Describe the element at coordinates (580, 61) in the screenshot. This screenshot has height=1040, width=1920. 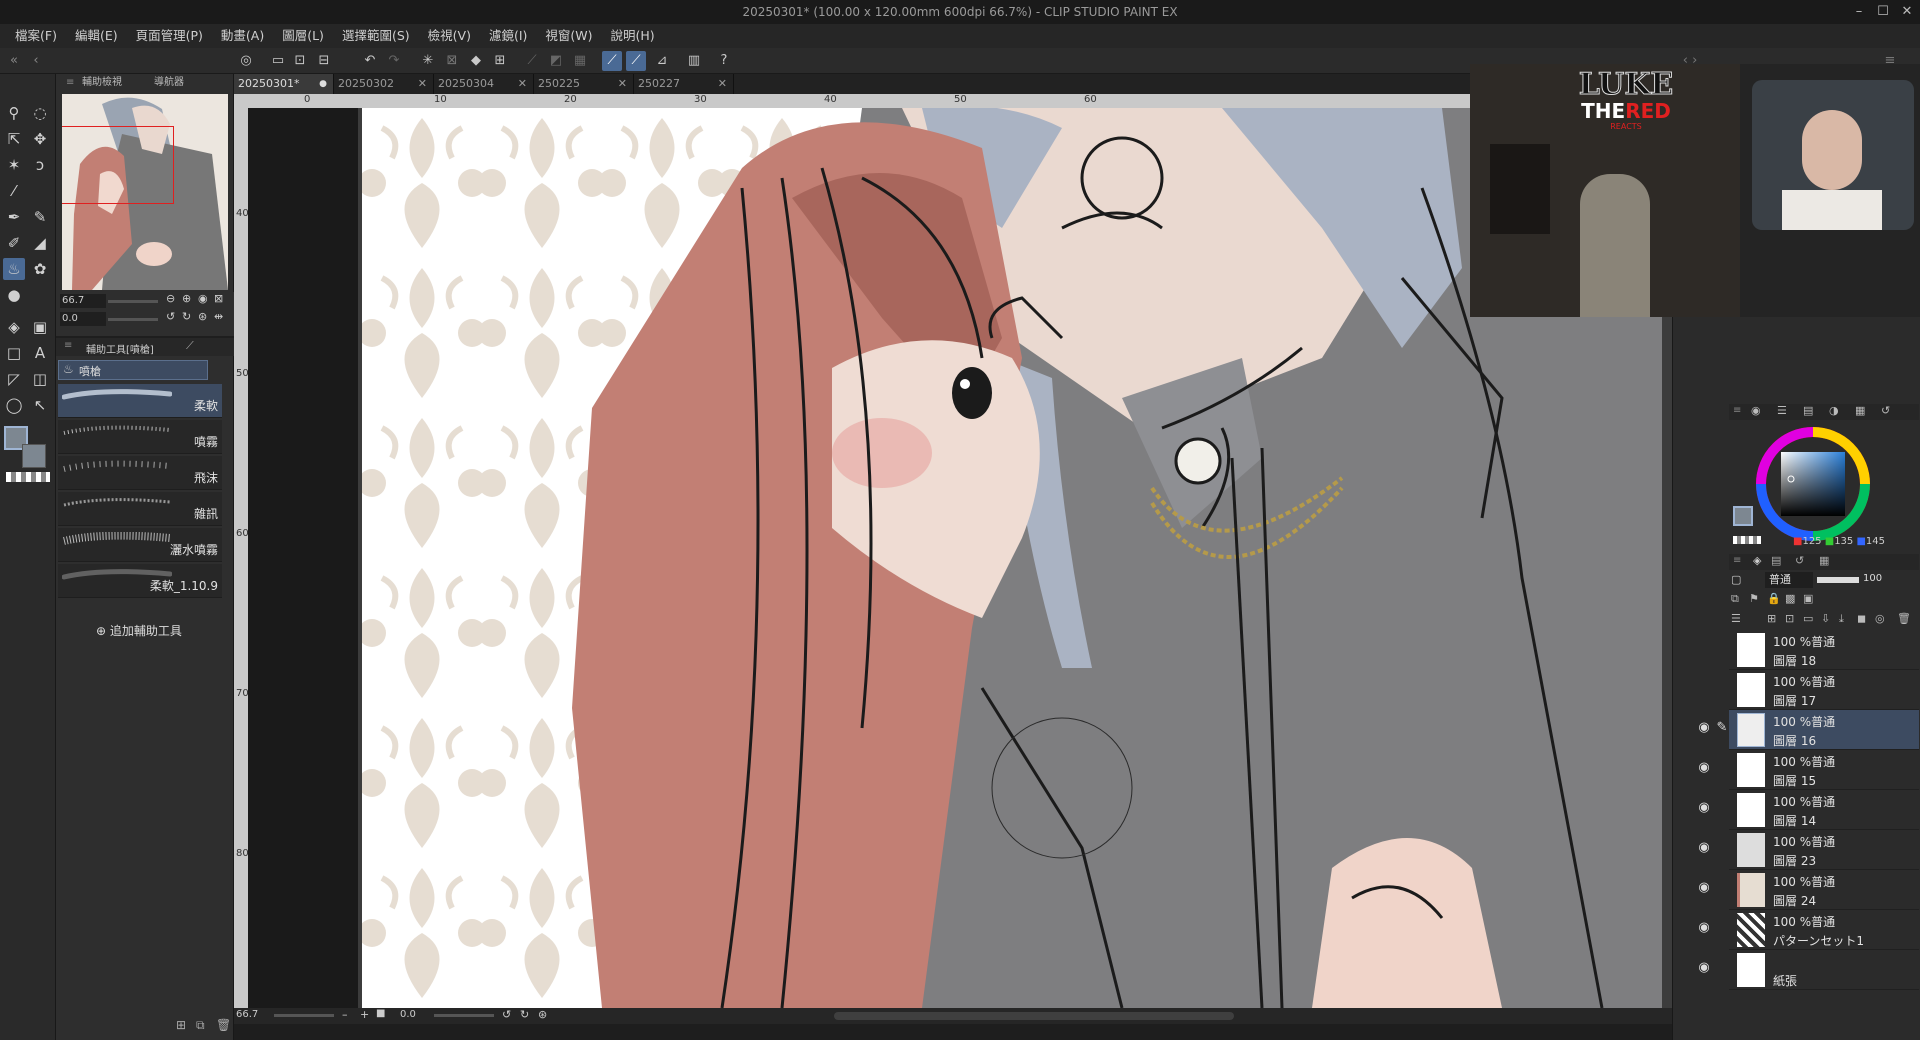
I see `snap-grid-icon: ▦` at that location.